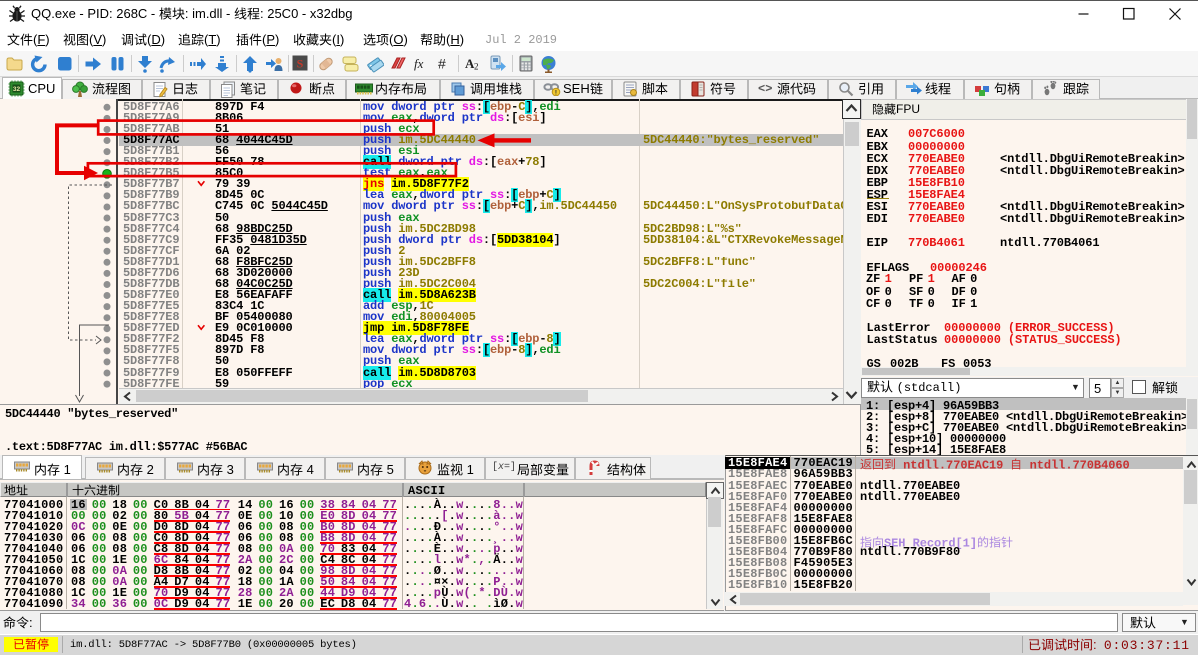 Image resolution: width=1198 pixels, height=655 pixels. I want to click on svg-text: fx, so click(419, 63).